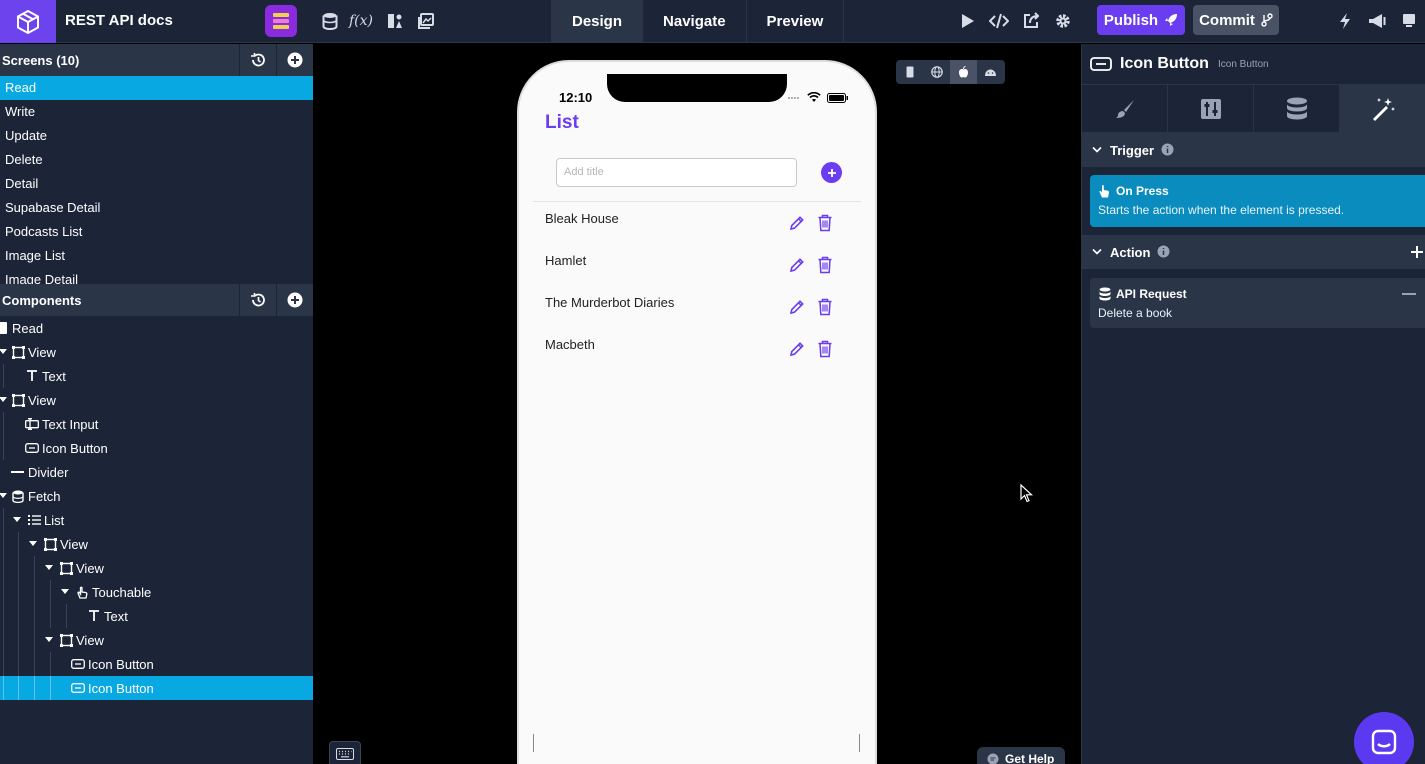 The width and height of the screenshot is (1425, 764). Describe the element at coordinates (156, 232) in the screenshot. I see `screen-item-podcasts-list: Podcasts List` at that location.